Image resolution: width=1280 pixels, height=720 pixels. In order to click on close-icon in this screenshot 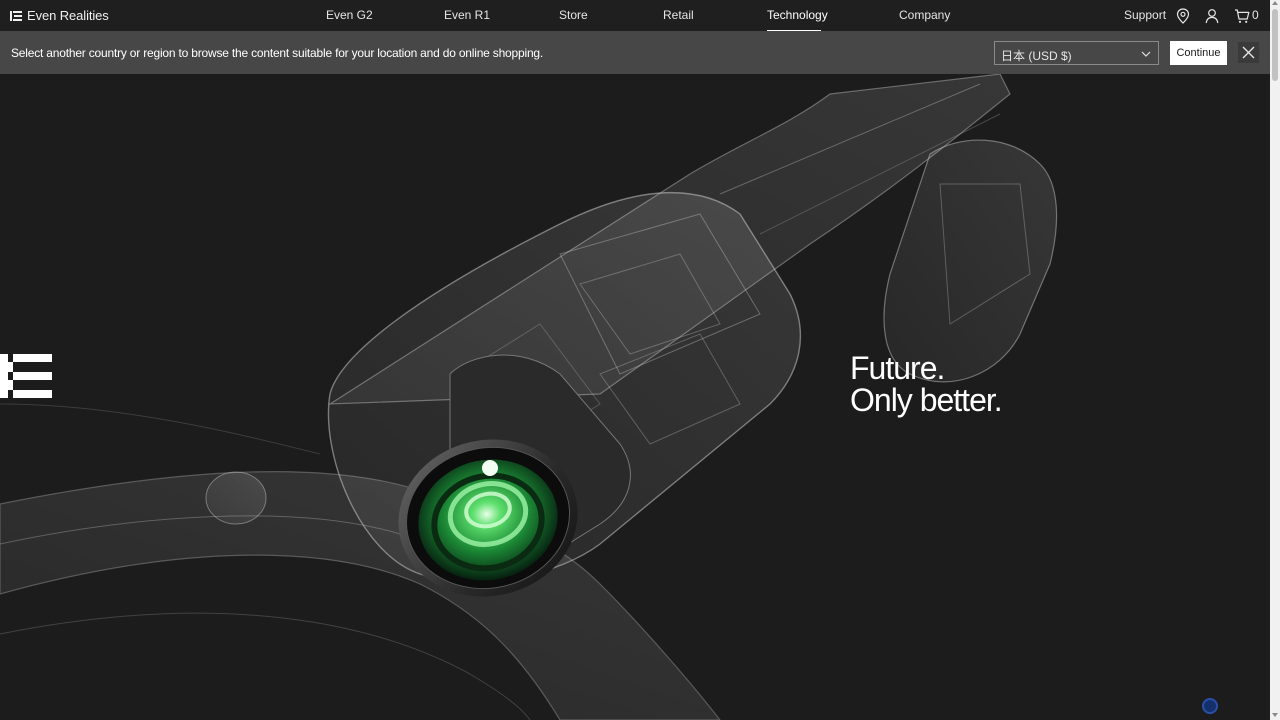, I will do `click(1248, 52)`.